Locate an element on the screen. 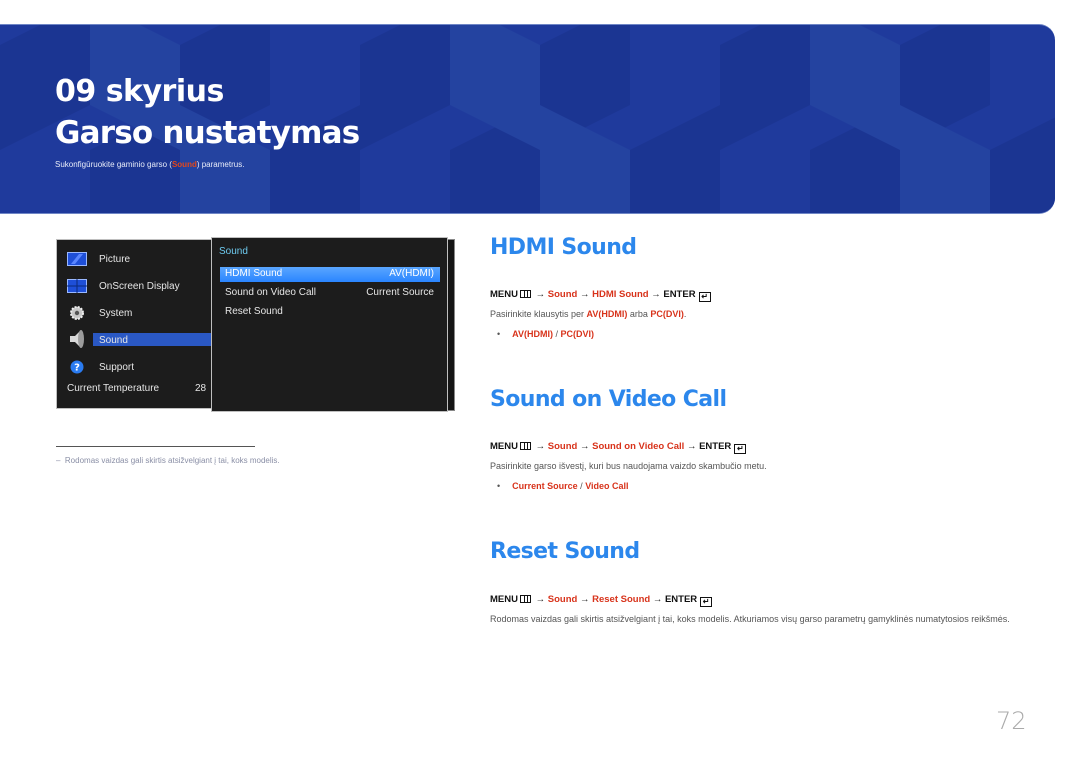 This screenshot has width=1080, height=763. osd-item-sound: Sound is located at coordinates (138, 340).